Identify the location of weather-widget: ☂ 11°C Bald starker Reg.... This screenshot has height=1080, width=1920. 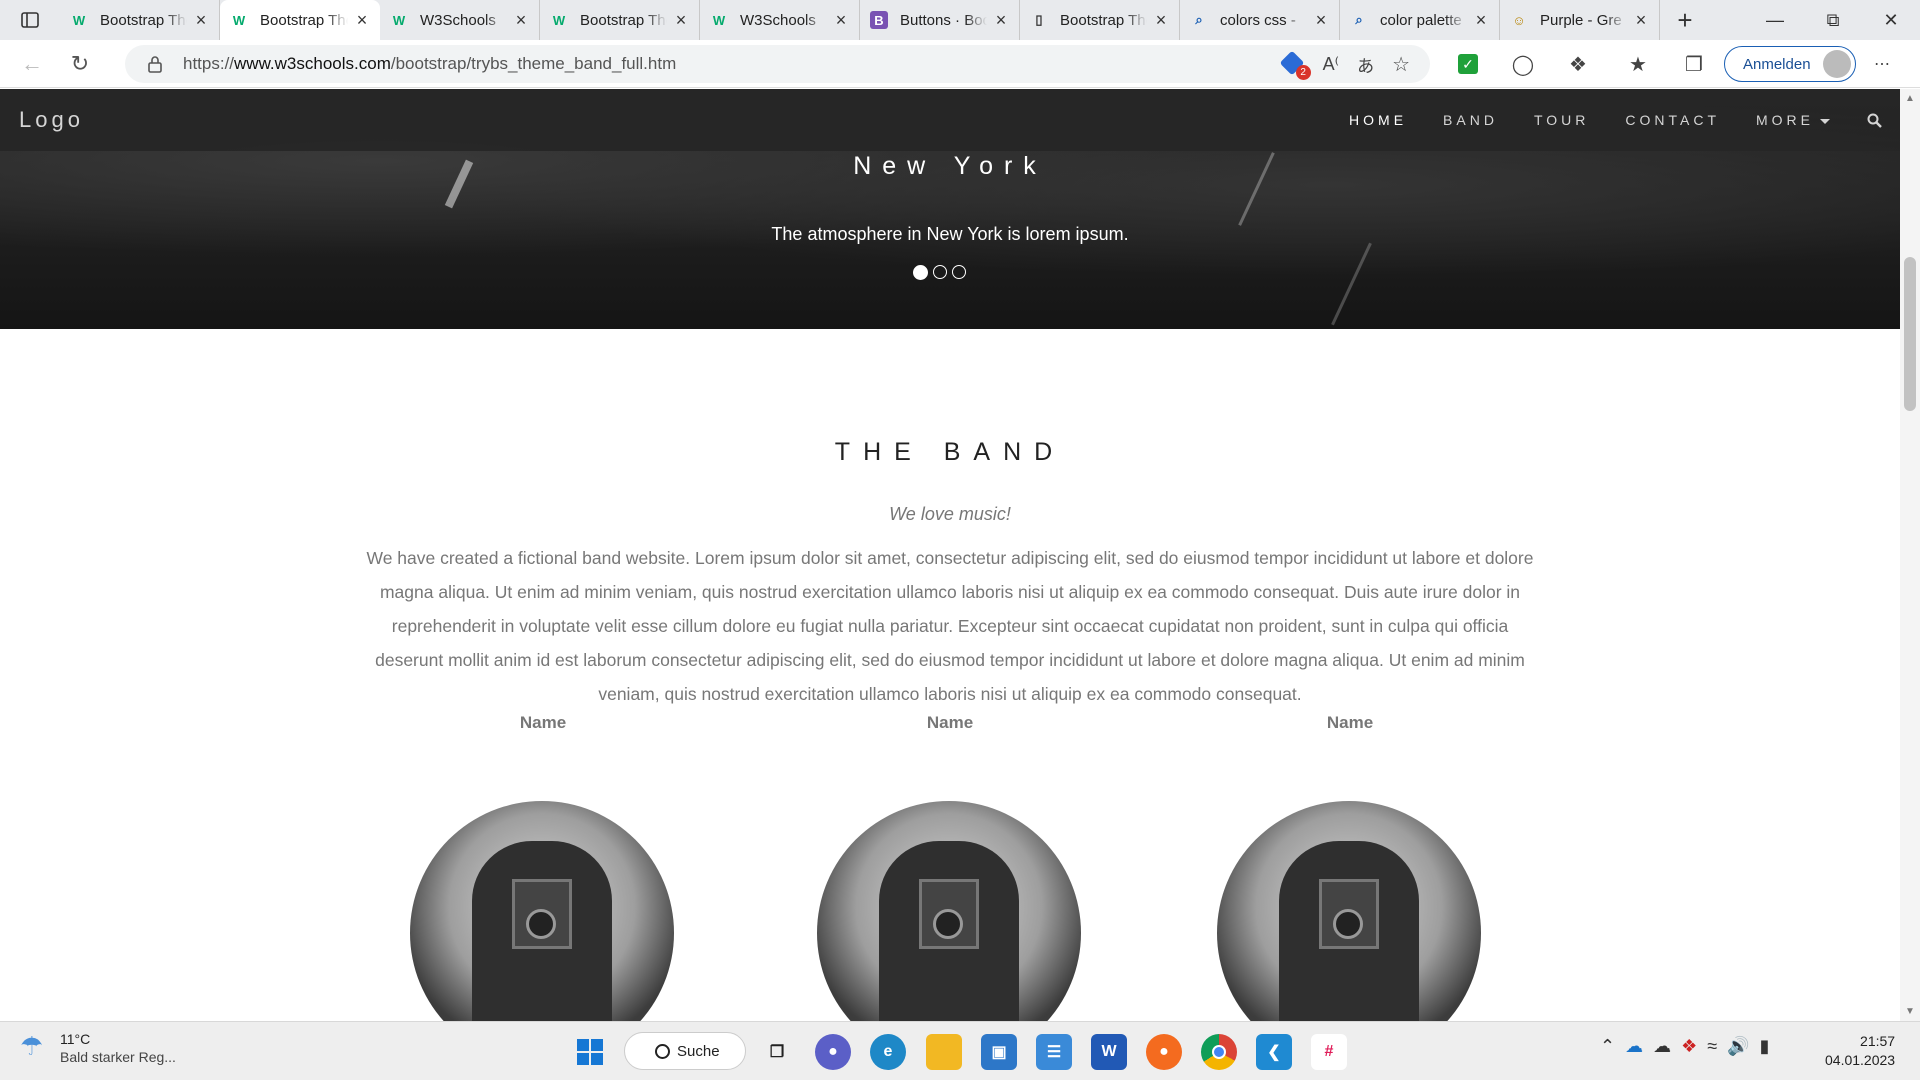
(98, 1049).